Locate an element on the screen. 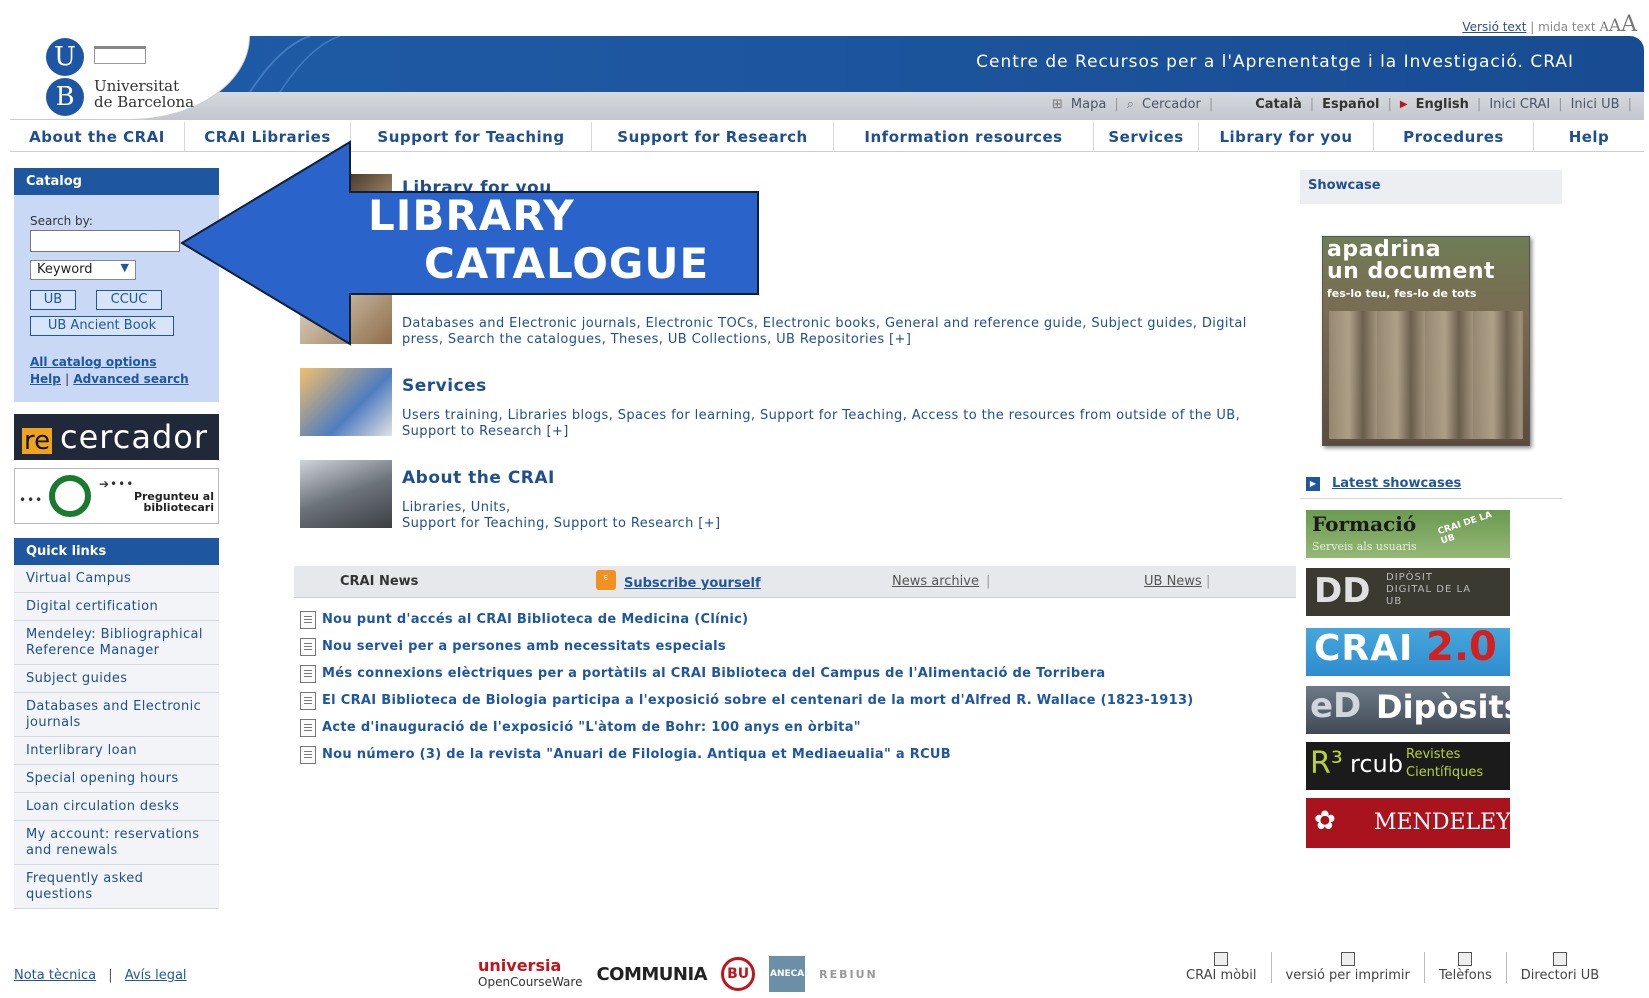  diposit-digital-banner: DD DIPÒSIT DIGITAL DE LA UB is located at coordinates (1408, 592).